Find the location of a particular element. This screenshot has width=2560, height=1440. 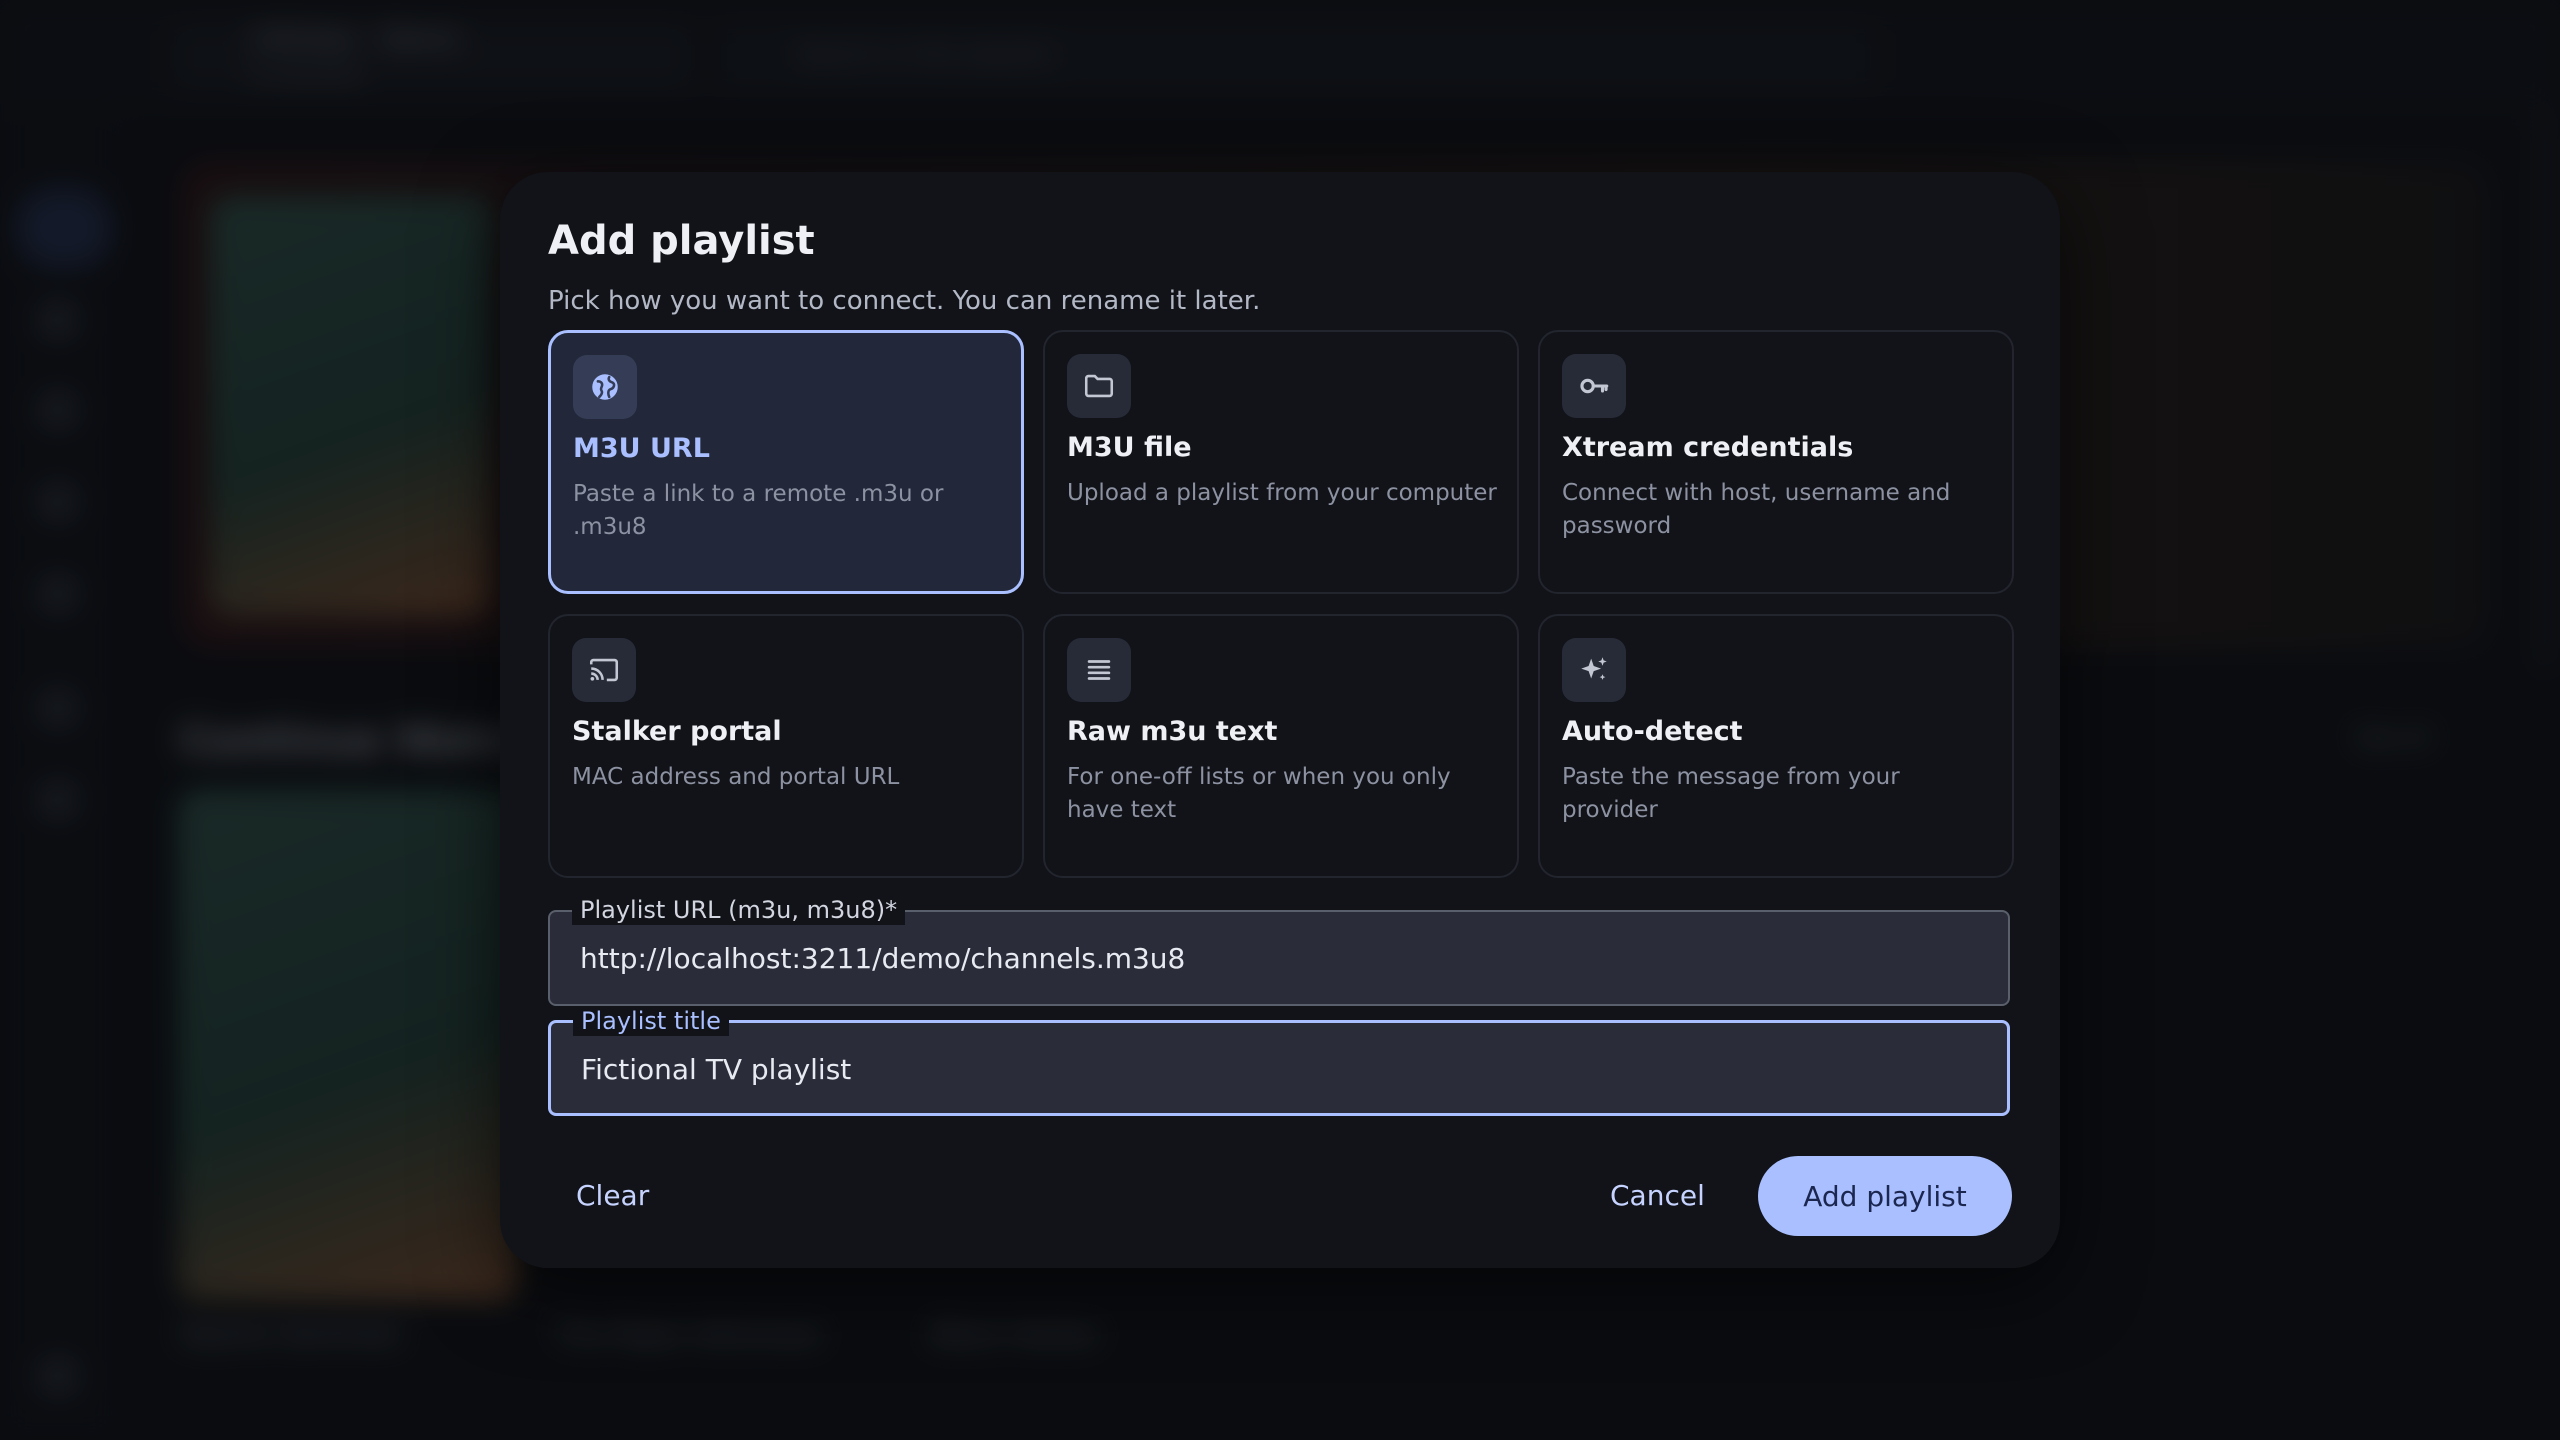

key-icon is located at coordinates (1594, 386).